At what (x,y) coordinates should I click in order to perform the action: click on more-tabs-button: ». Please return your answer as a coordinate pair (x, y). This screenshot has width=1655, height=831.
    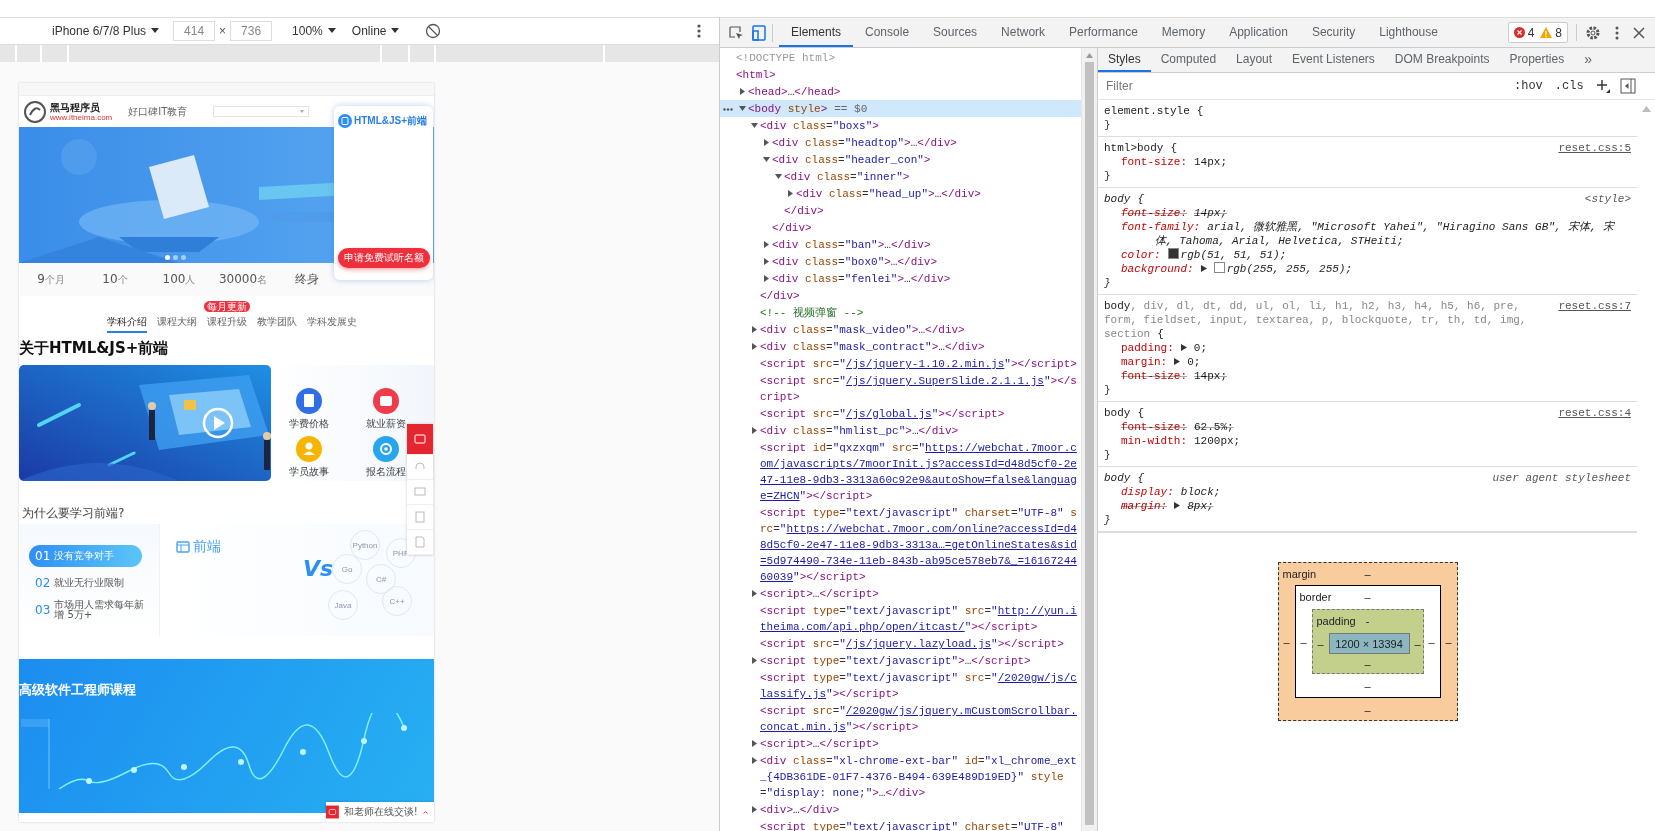
    Looking at the image, I should click on (1588, 60).